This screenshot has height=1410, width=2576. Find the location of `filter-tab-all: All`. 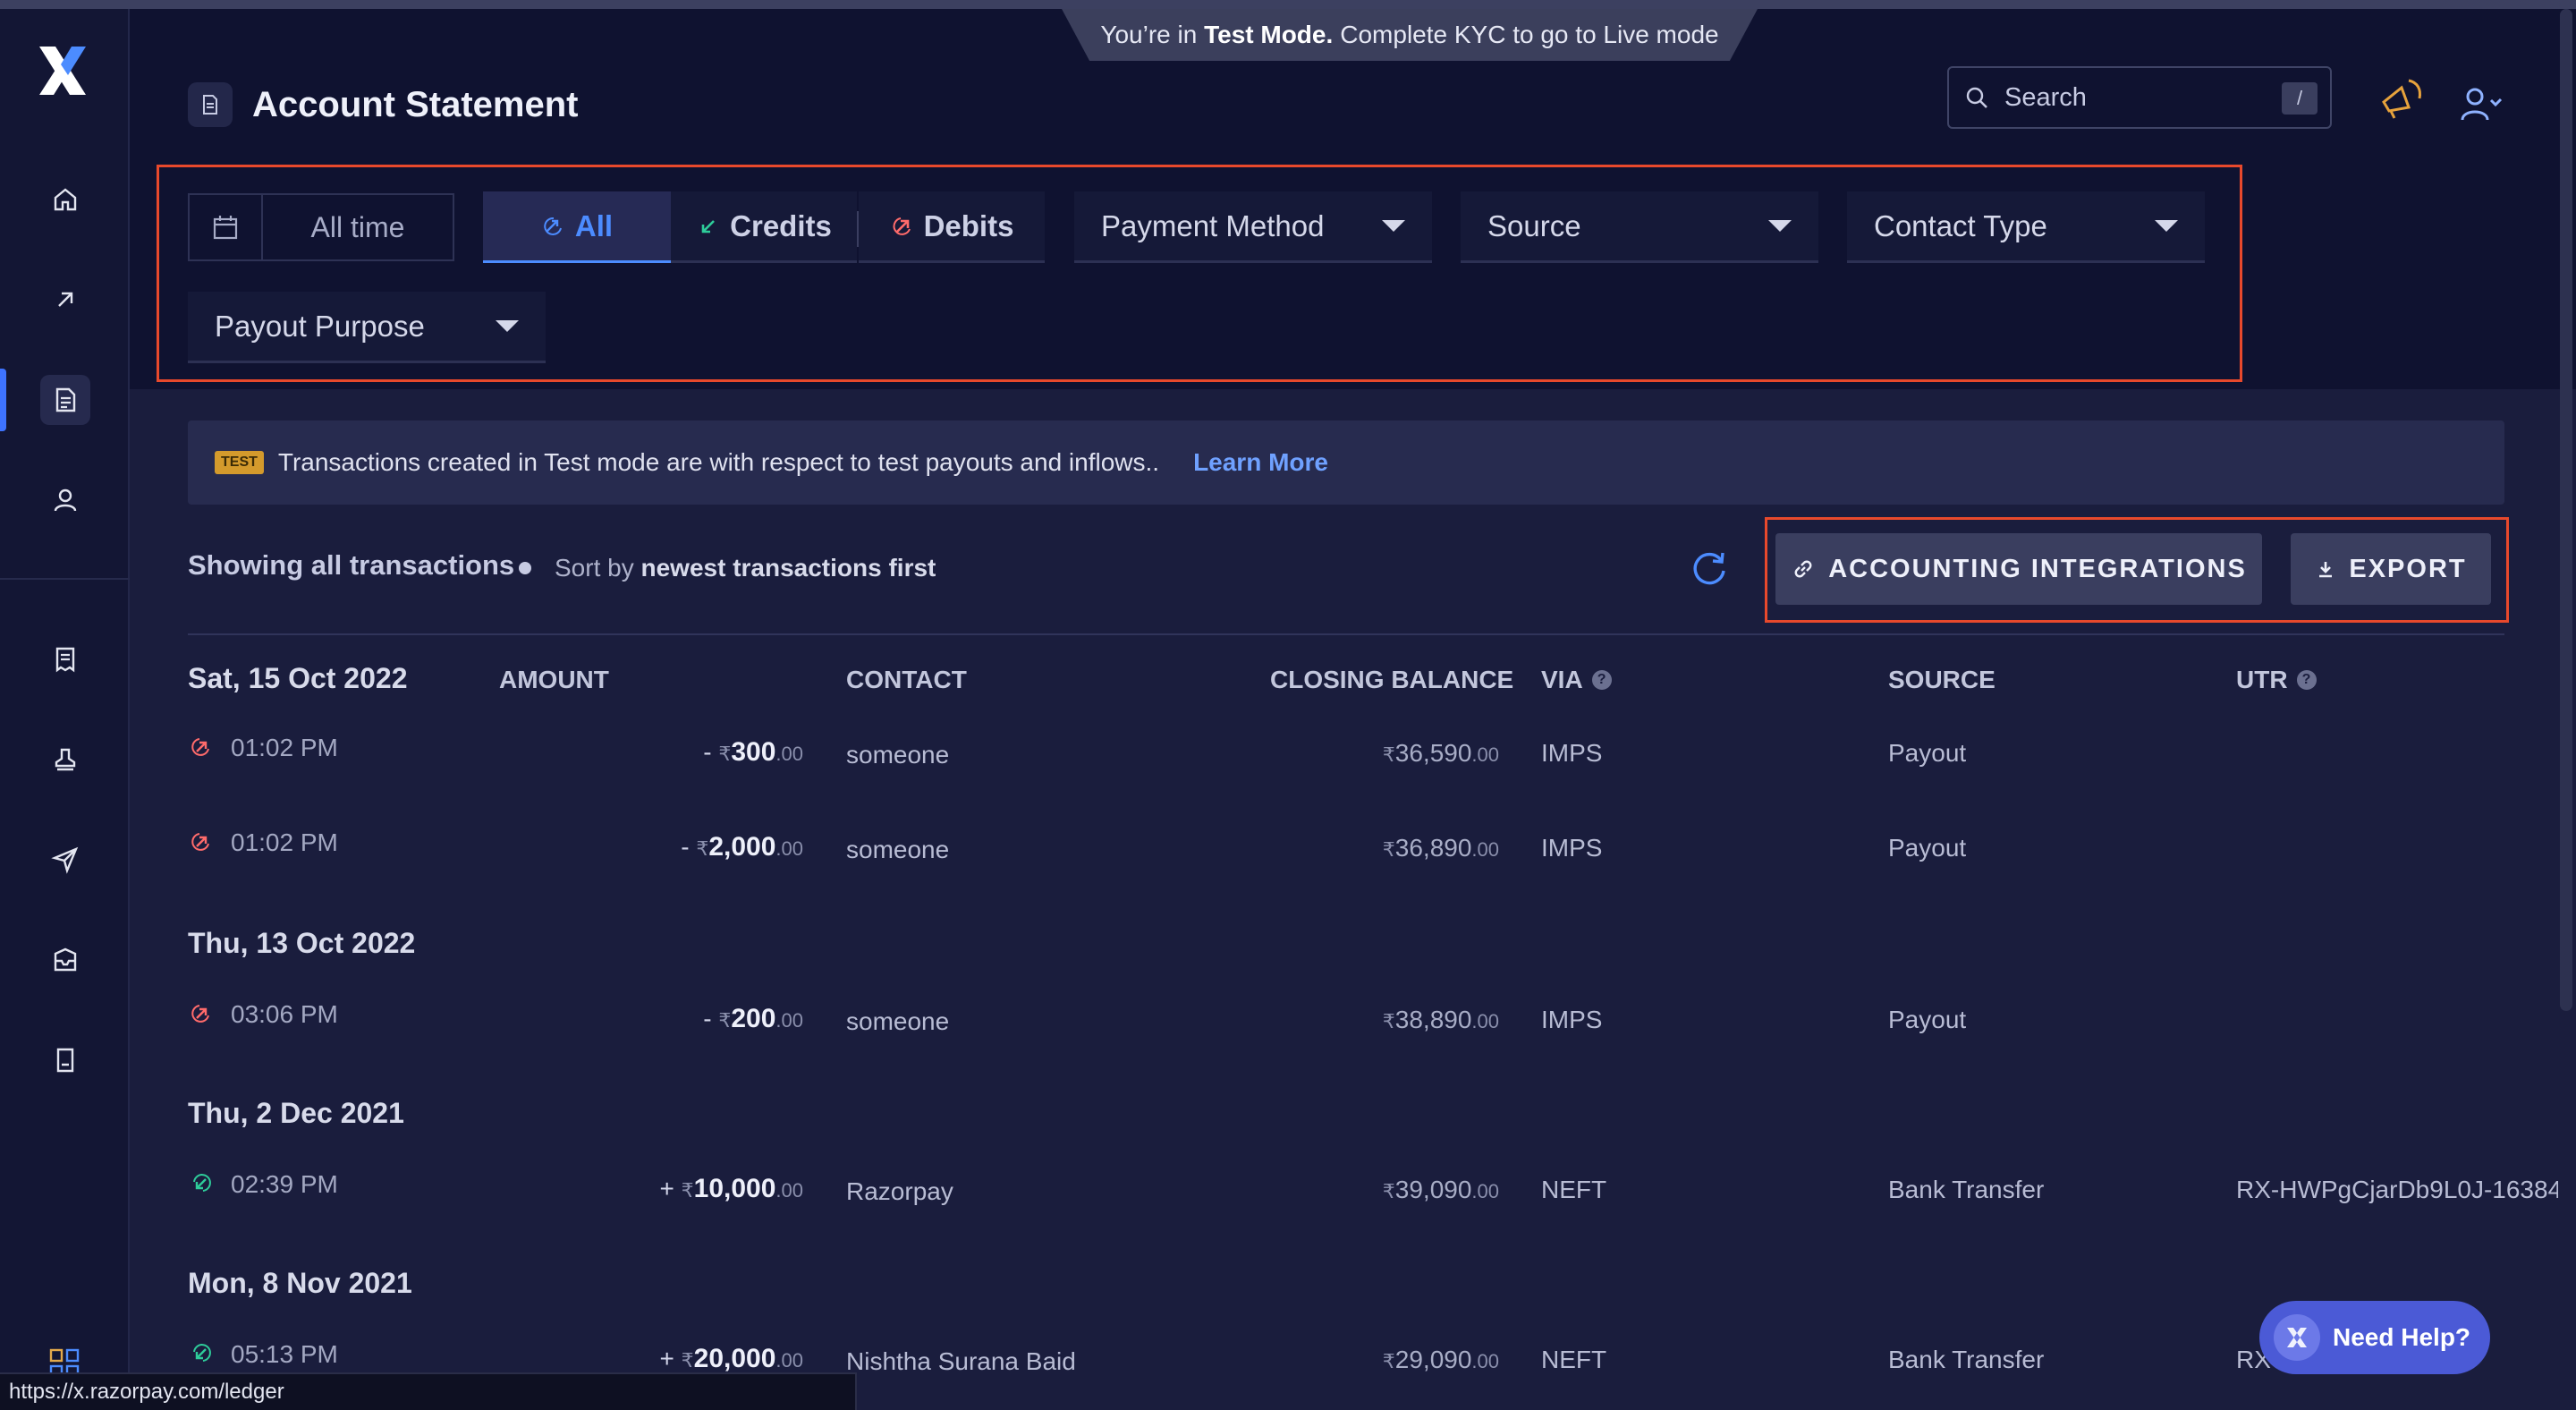

filter-tab-all: All is located at coordinates (577, 227).